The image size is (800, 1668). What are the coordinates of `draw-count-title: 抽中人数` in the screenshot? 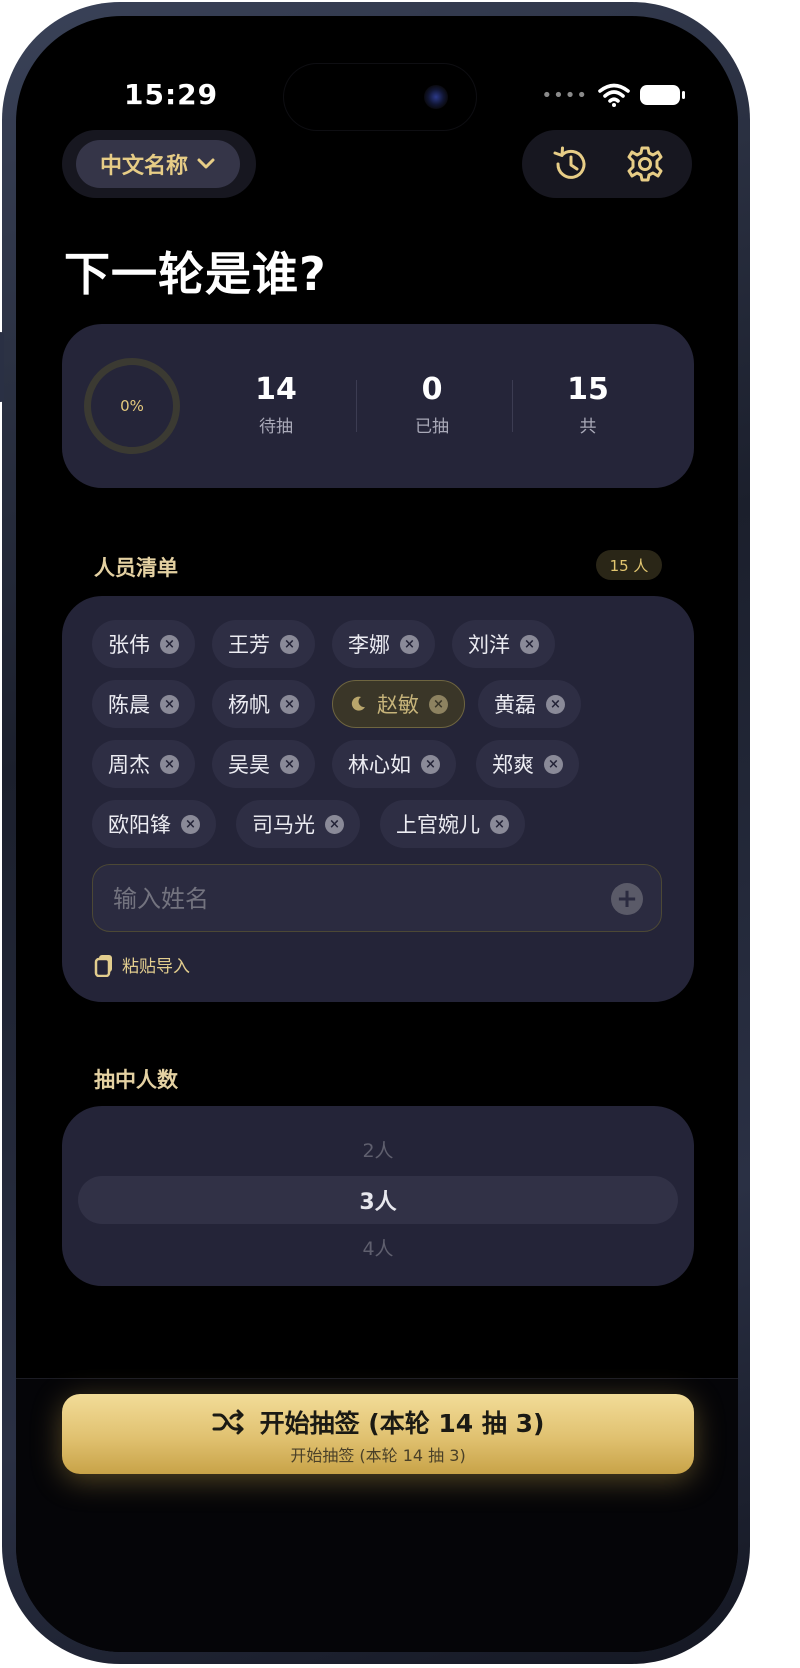 It's located at (136, 1080).